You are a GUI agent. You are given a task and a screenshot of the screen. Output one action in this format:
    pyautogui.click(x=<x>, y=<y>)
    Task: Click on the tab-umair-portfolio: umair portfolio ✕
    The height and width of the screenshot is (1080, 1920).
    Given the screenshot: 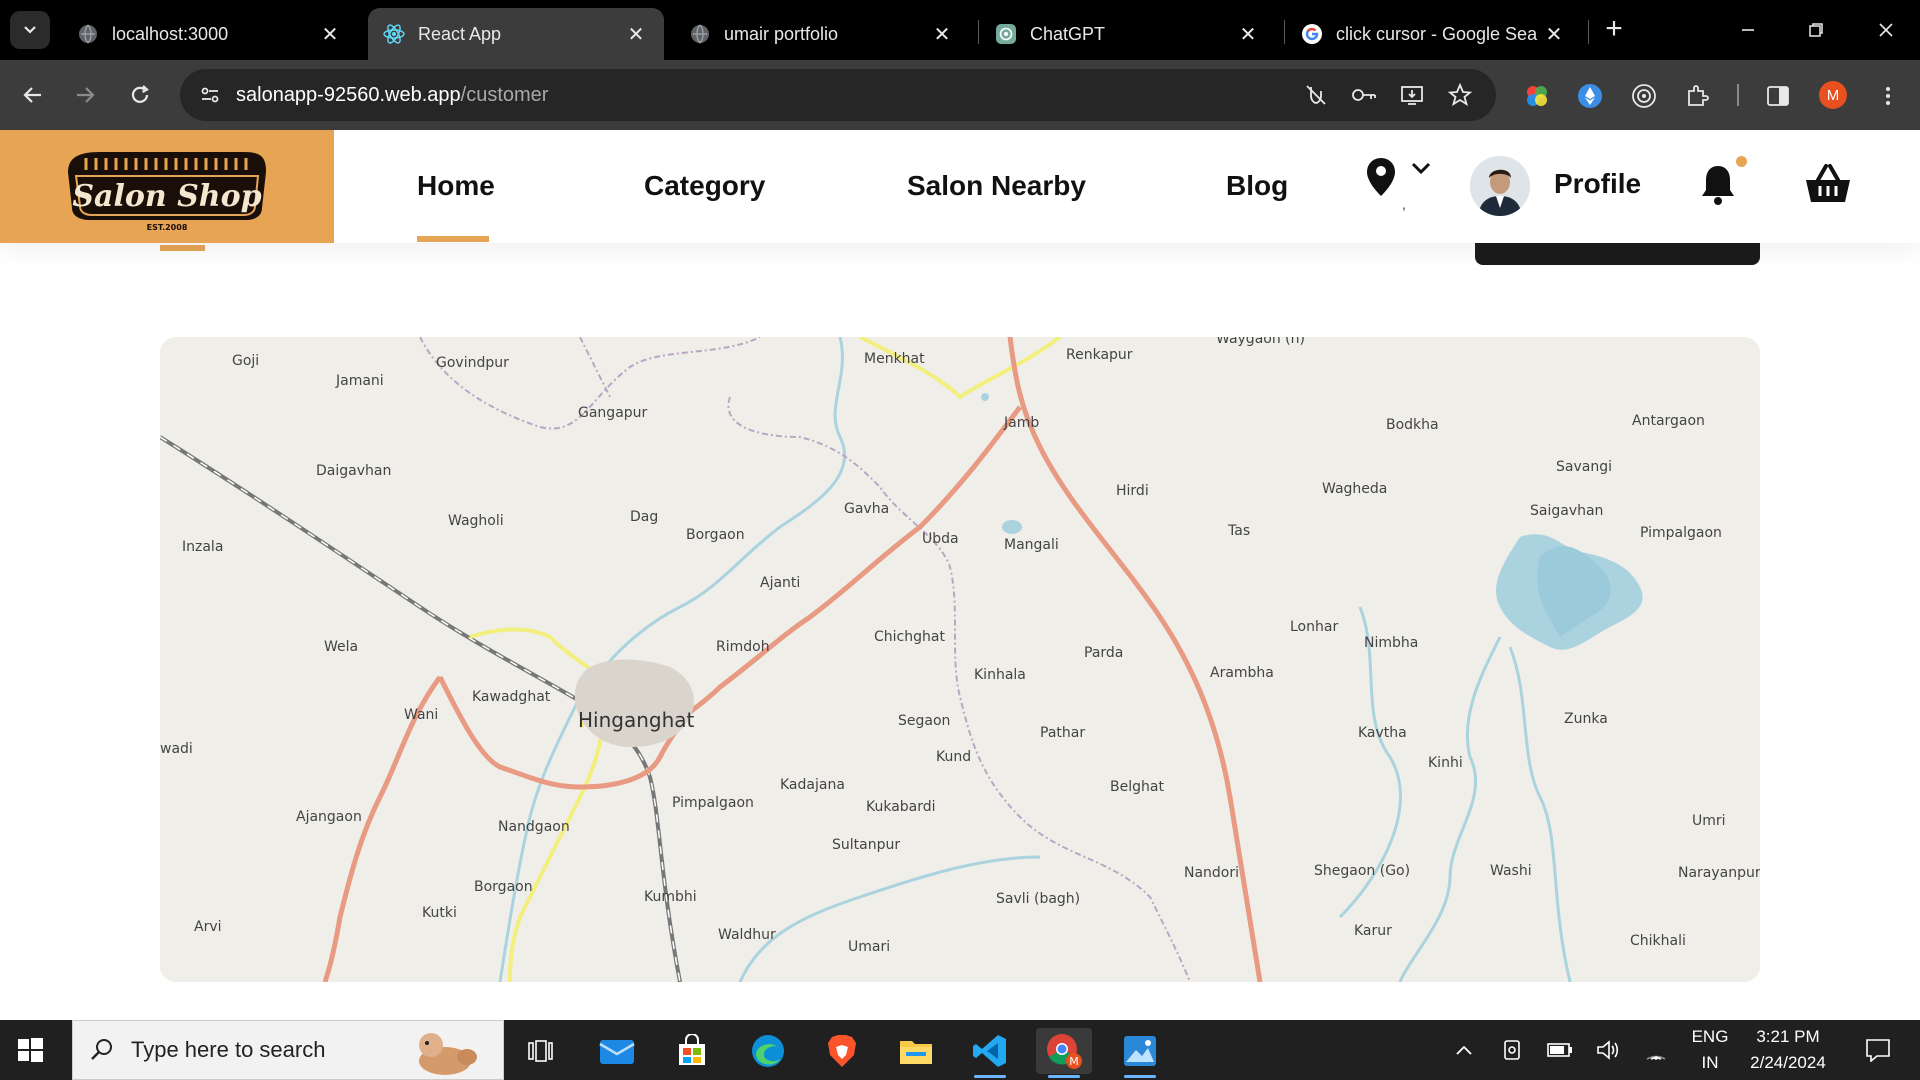 What is the action you would take?
    pyautogui.click(x=822, y=34)
    